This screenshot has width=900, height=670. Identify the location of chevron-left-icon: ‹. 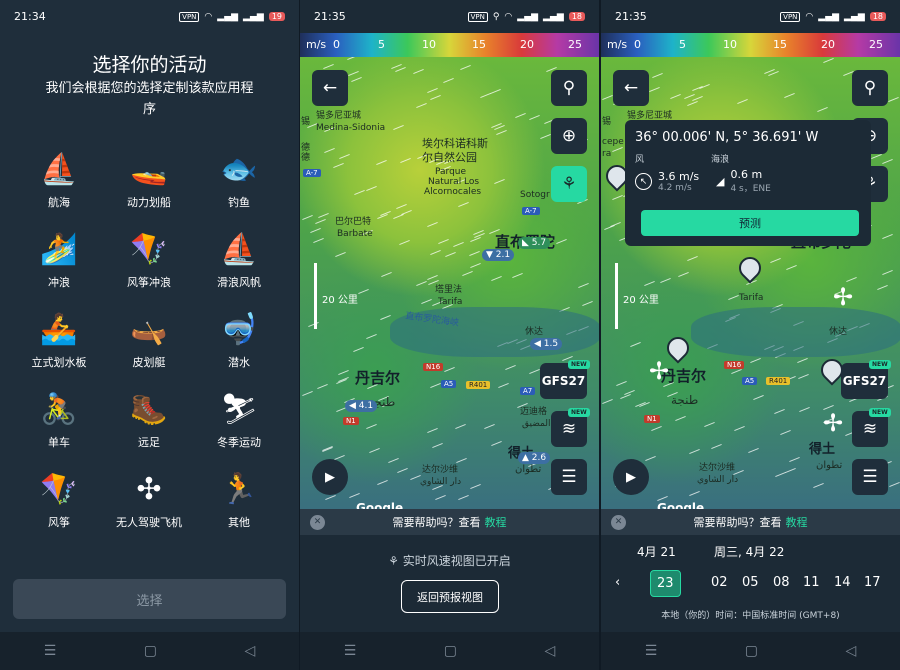
(617, 582).